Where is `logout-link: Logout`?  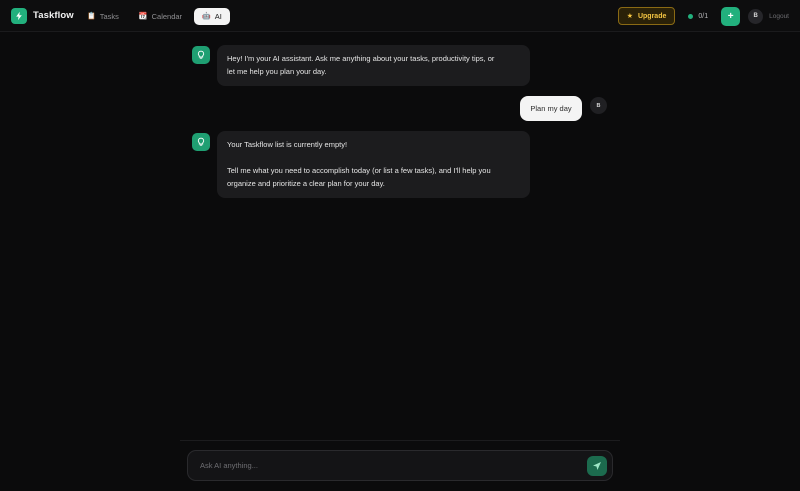 logout-link: Logout is located at coordinates (779, 16).